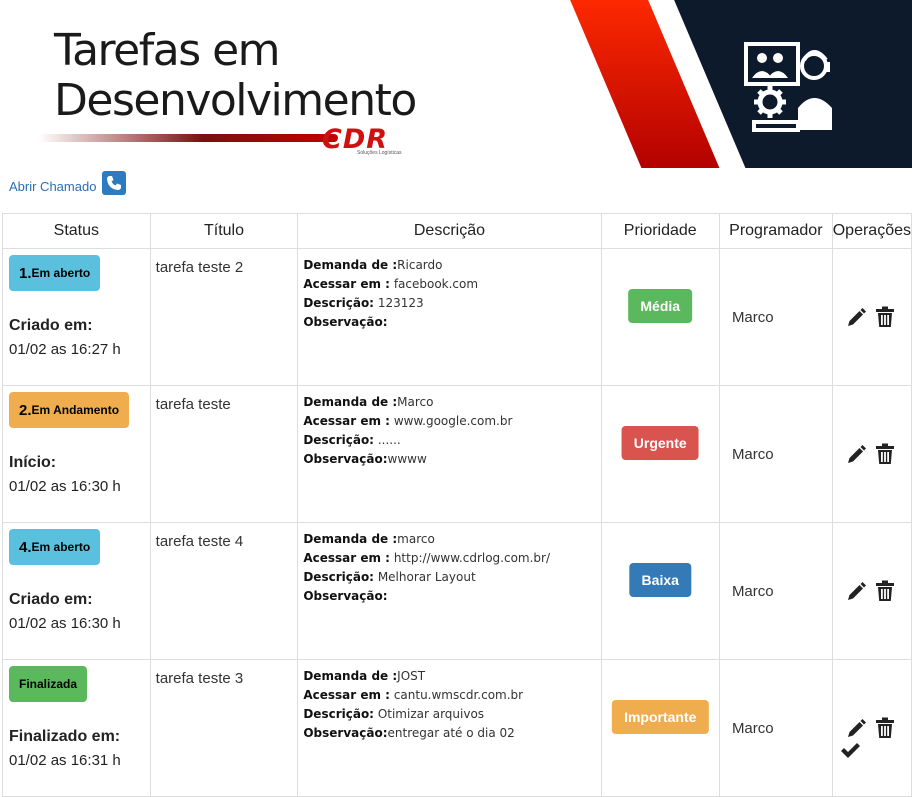  Describe the element at coordinates (775, 231) in the screenshot. I see `column-header-programmer: Programador` at that location.